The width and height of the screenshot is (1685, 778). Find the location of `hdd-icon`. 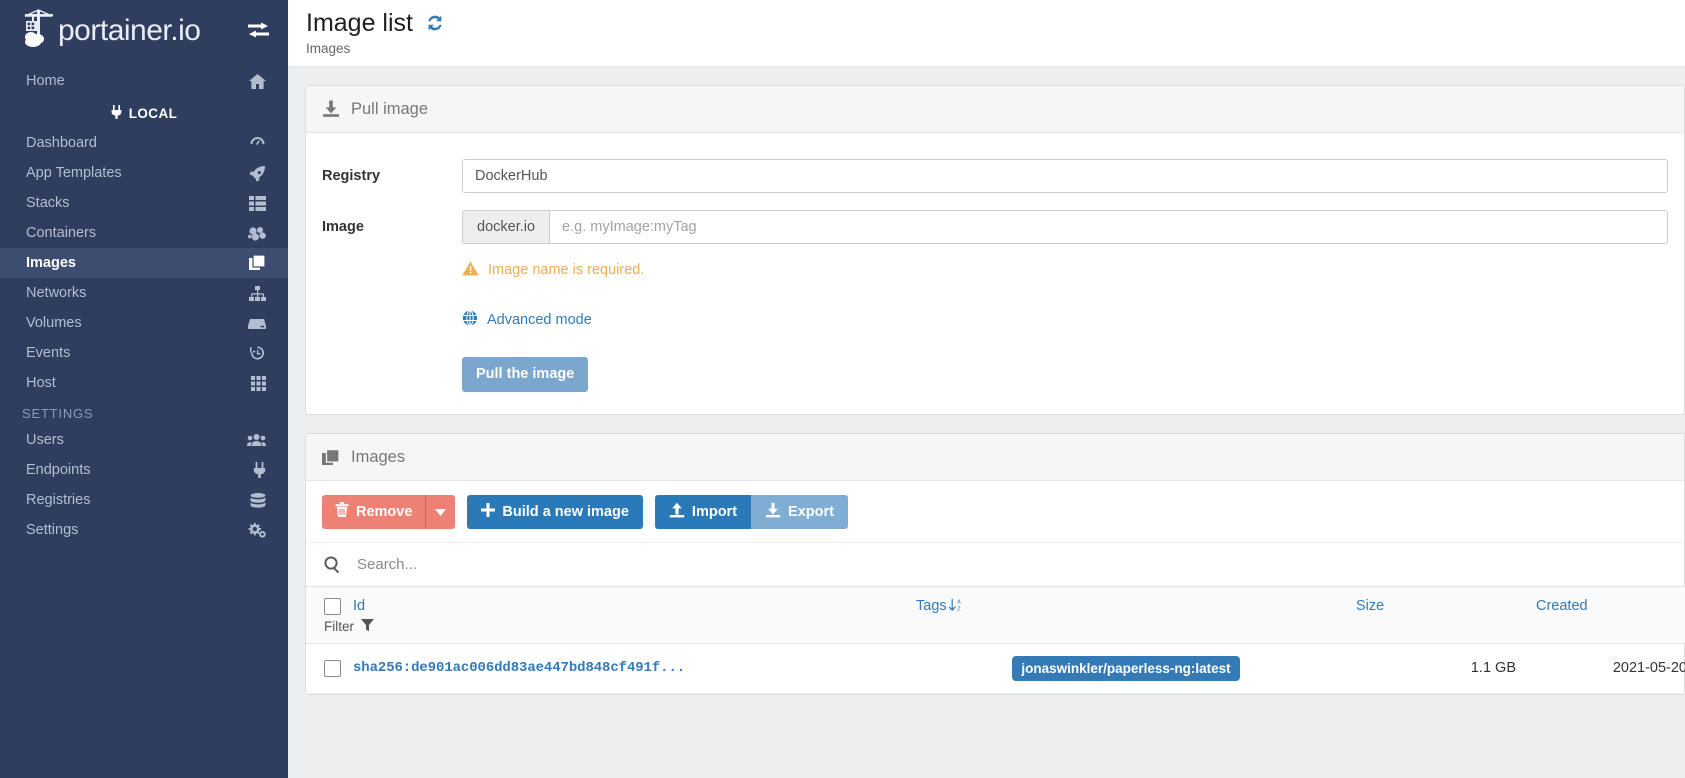

hdd-icon is located at coordinates (253, 323).